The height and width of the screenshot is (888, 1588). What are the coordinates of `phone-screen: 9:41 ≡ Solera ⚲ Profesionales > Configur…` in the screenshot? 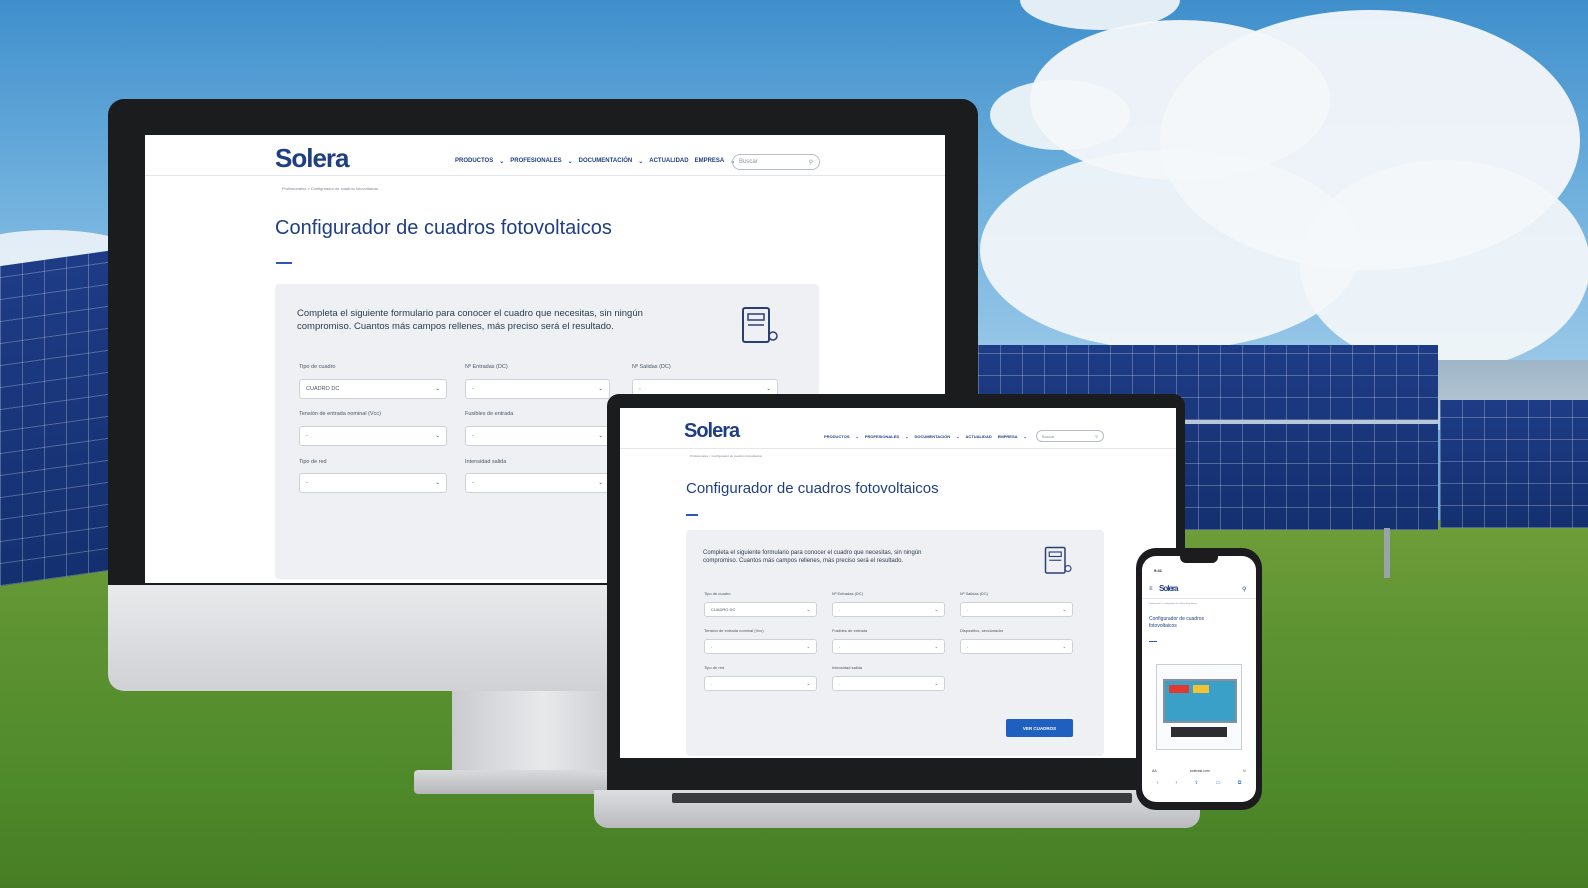 It's located at (1199, 679).